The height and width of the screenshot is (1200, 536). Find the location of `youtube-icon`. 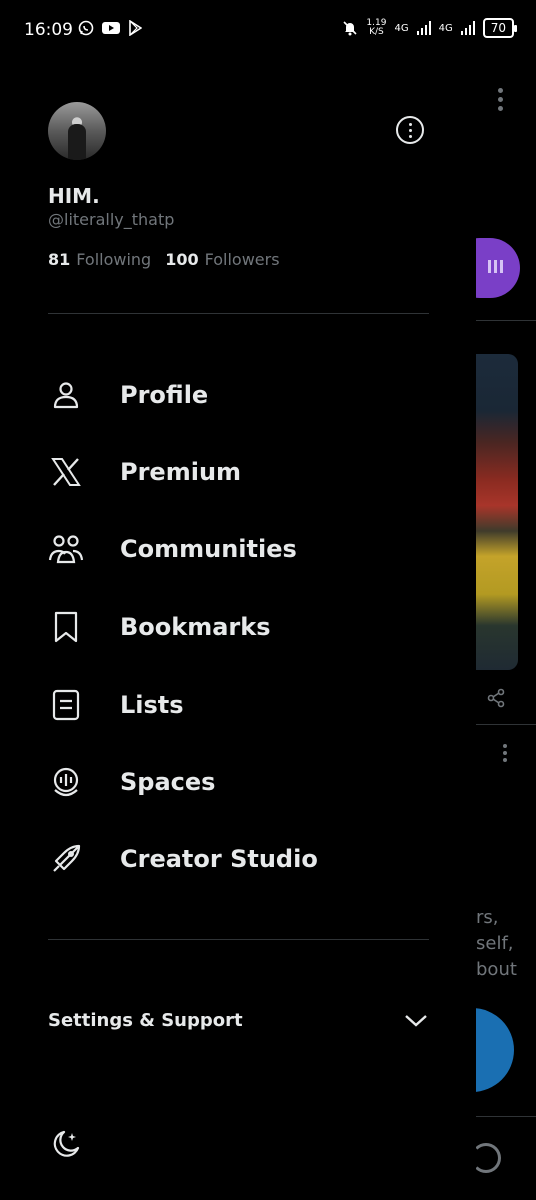

youtube-icon is located at coordinates (111, 28).